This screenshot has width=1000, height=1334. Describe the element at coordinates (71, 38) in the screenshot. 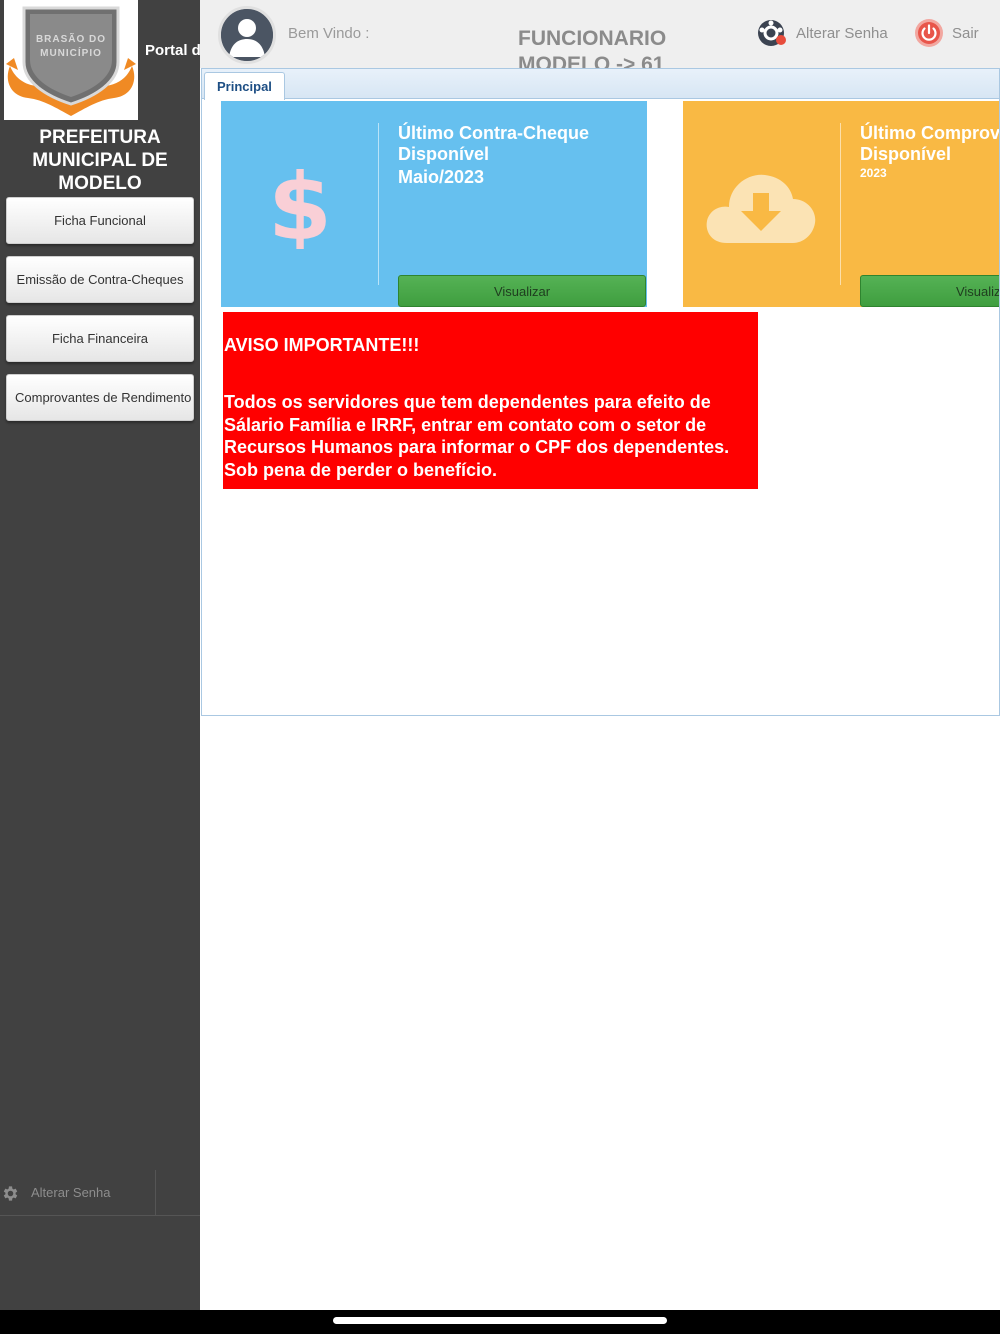

I see `crest-text-line-1: BRASÃO DO` at that location.